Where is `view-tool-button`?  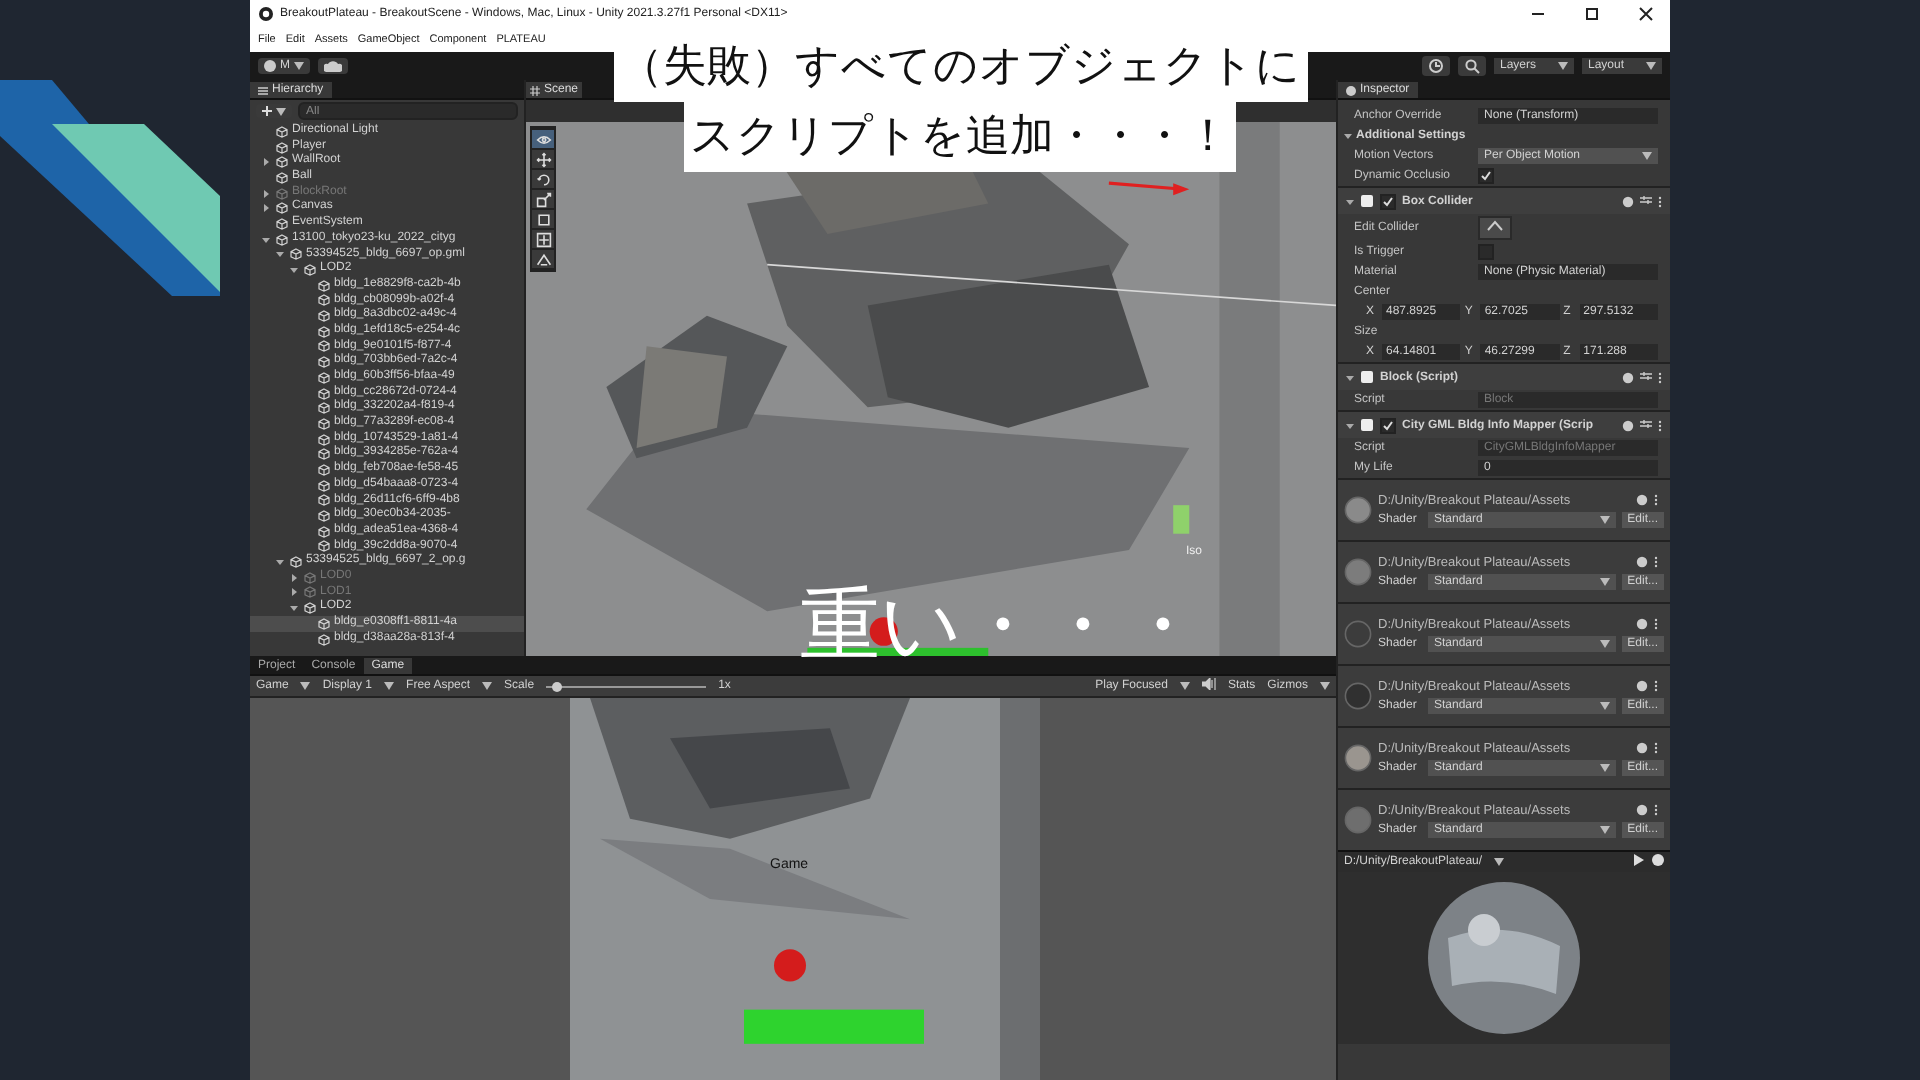
view-tool-button is located at coordinates (543, 139).